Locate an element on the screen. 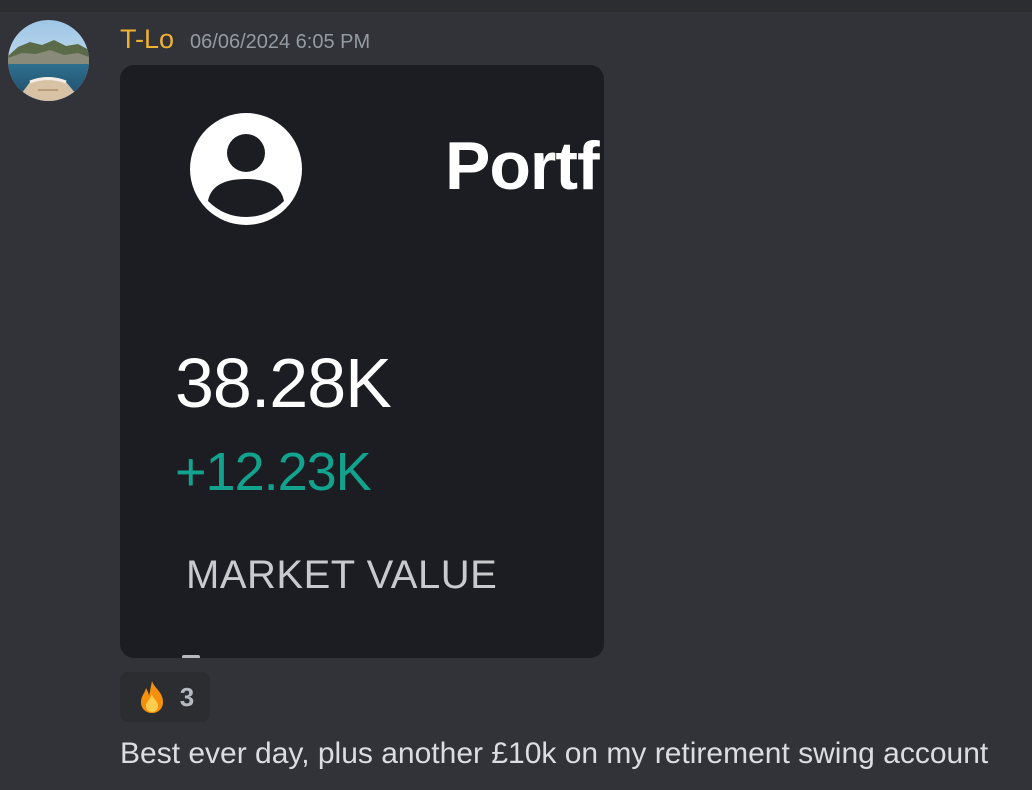  market-value-amount: 38.28K is located at coordinates (283, 383).